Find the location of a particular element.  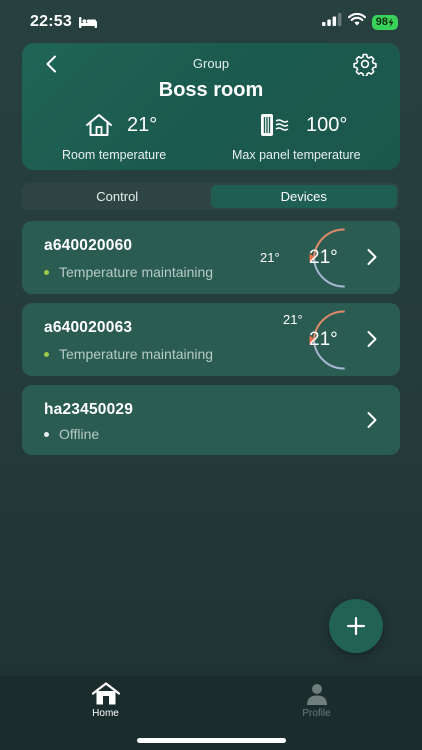

charging-bolt-icon is located at coordinates (391, 22).